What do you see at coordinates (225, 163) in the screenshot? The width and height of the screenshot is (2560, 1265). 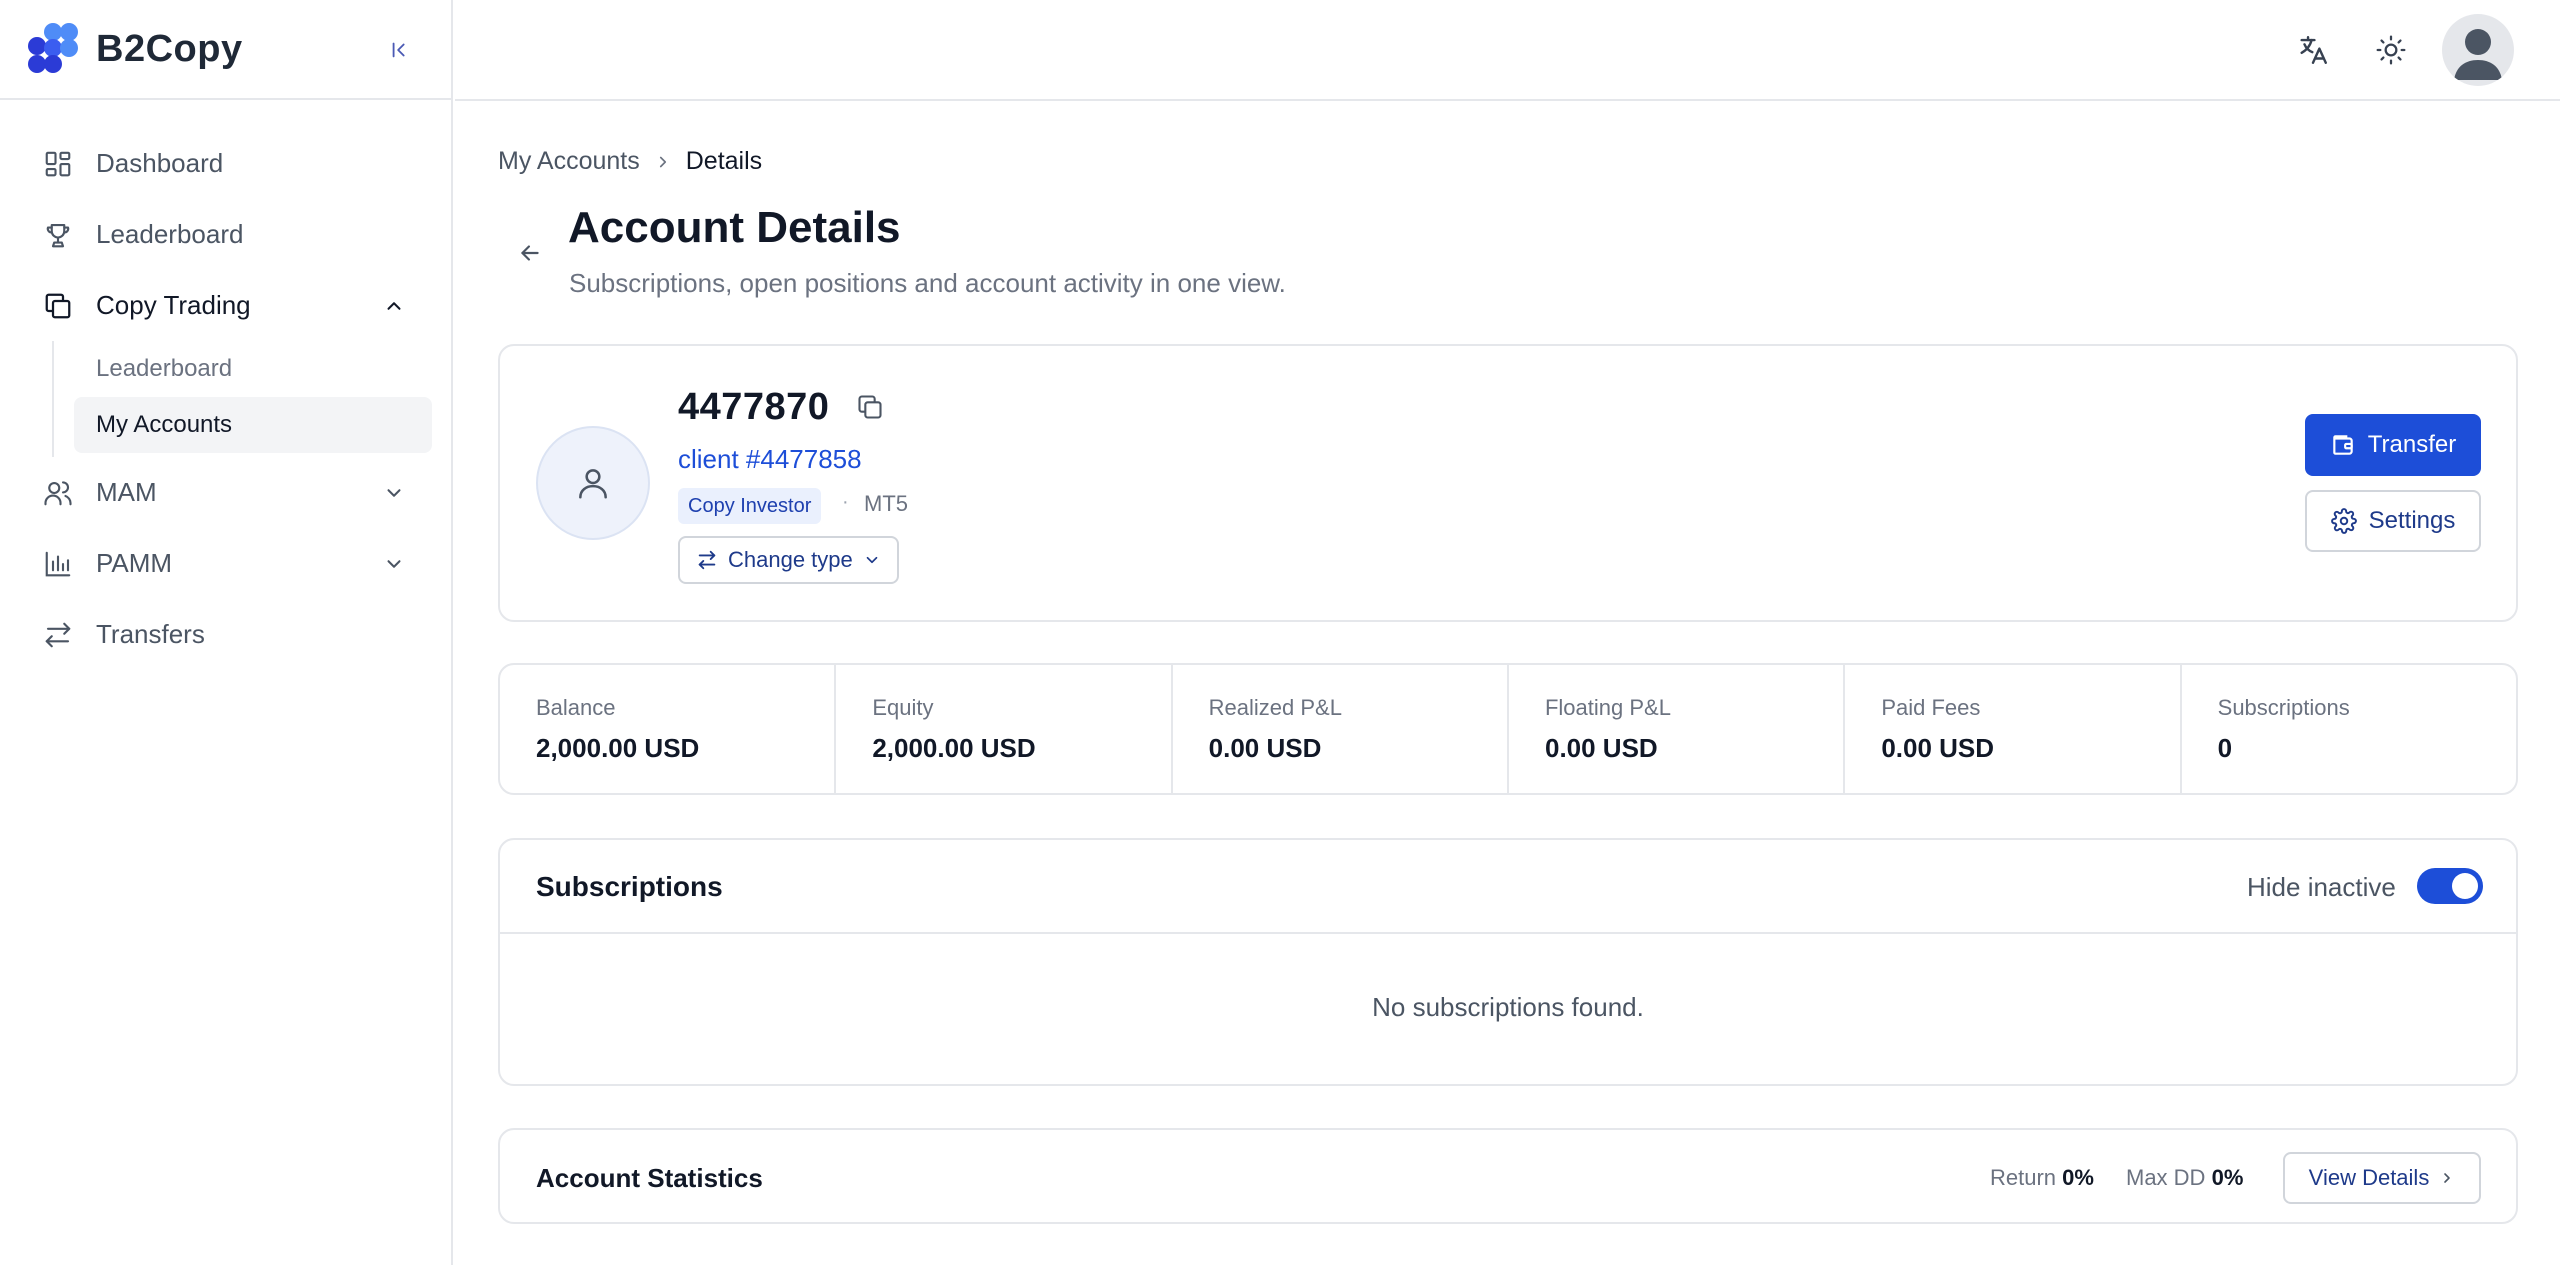 I see `sidebar-item-dashboard: Dashboard` at bounding box center [225, 163].